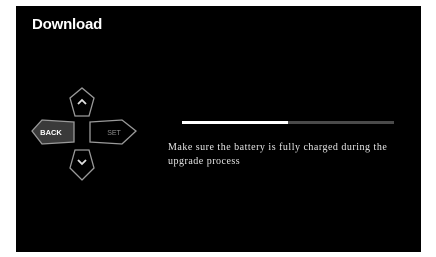  I want to click on set-button: SET, so click(113, 132).